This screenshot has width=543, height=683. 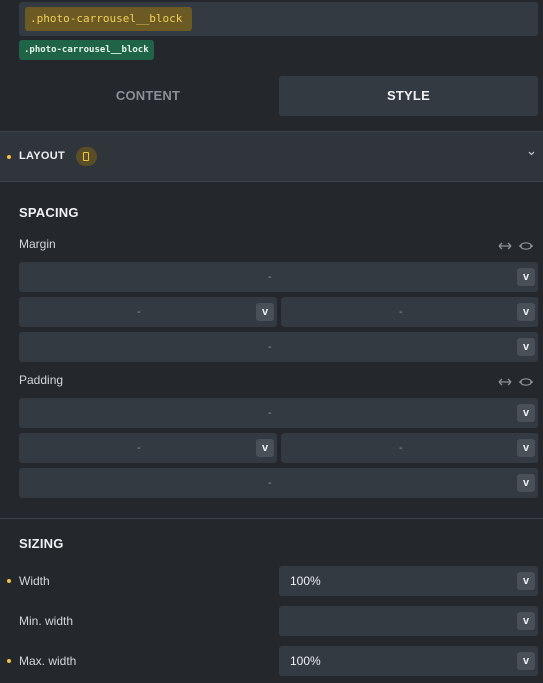 What do you see at coordinates (42, 156) in the screenshot?
I see `layout-title: LAYOUT` at bounding box center [42, 156].